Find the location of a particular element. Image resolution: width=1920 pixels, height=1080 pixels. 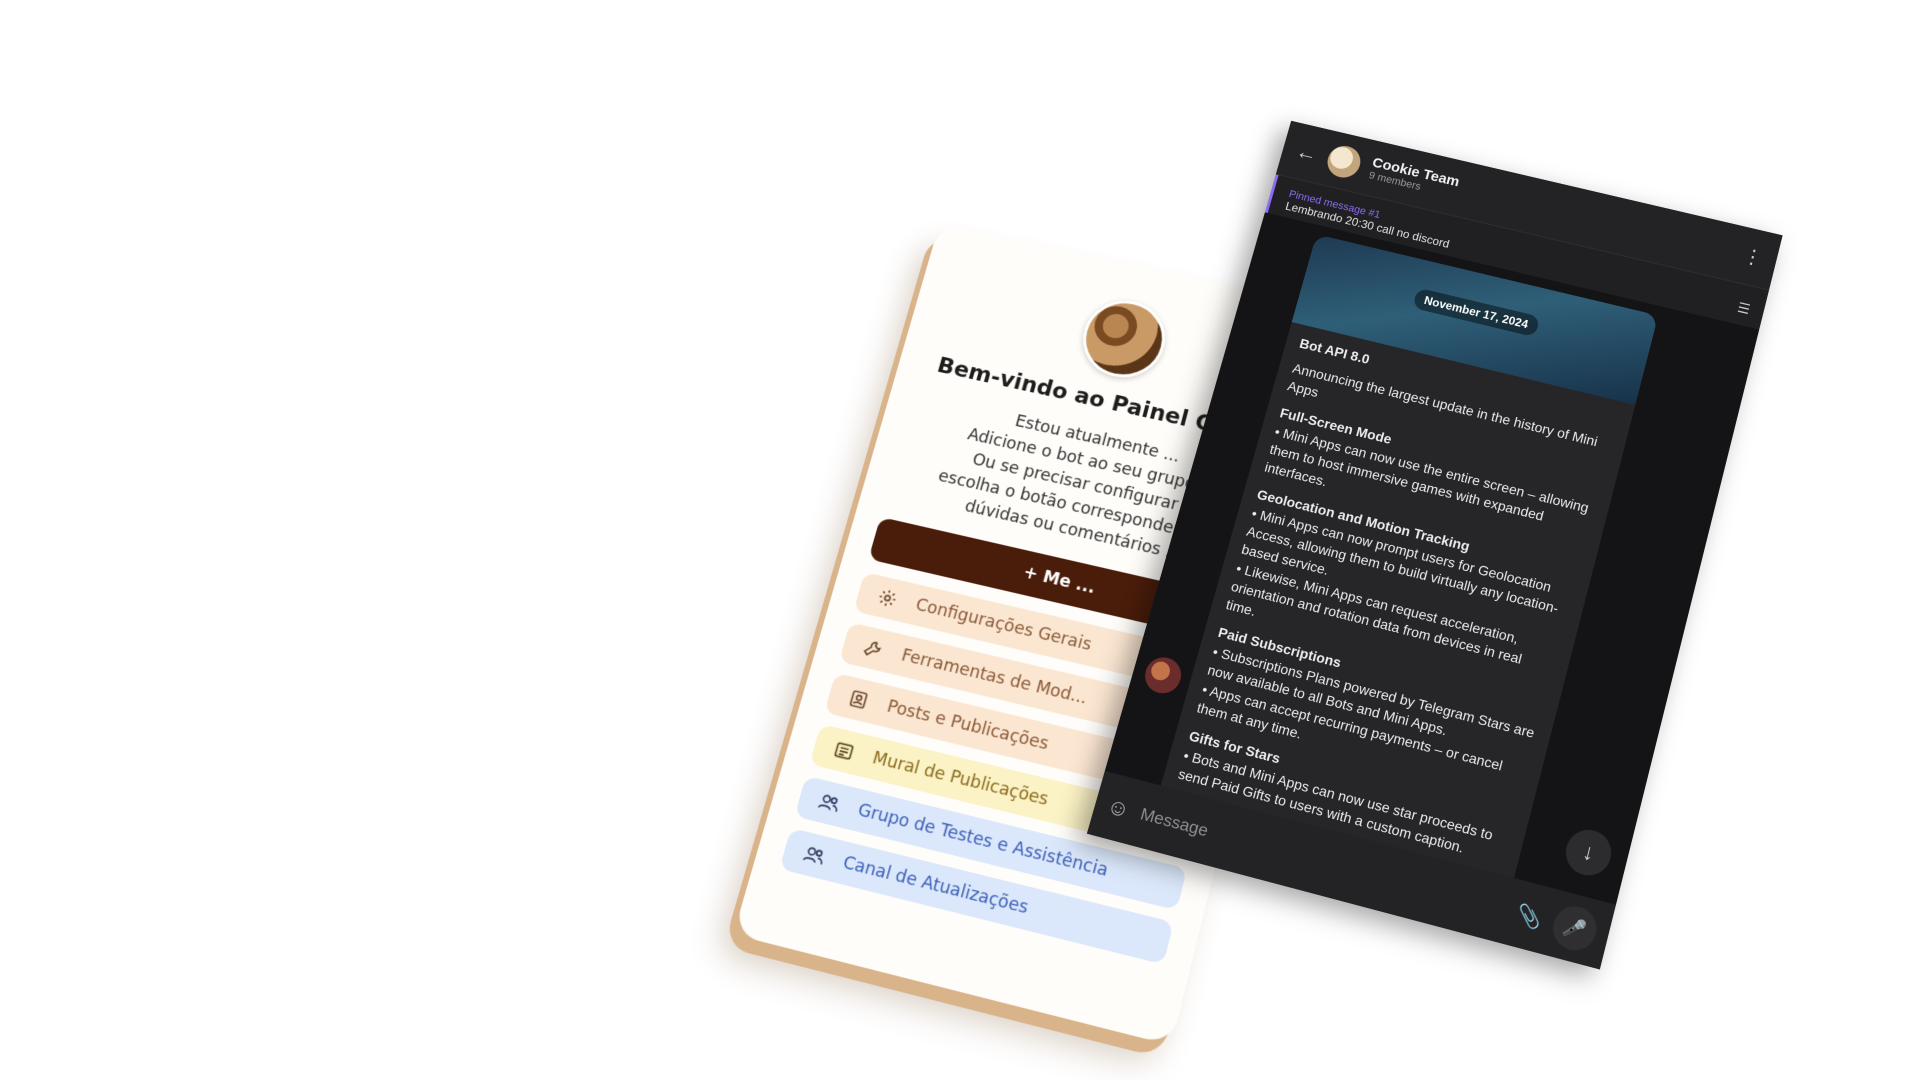

contact-card-icon is located at coordinates (858, 699).